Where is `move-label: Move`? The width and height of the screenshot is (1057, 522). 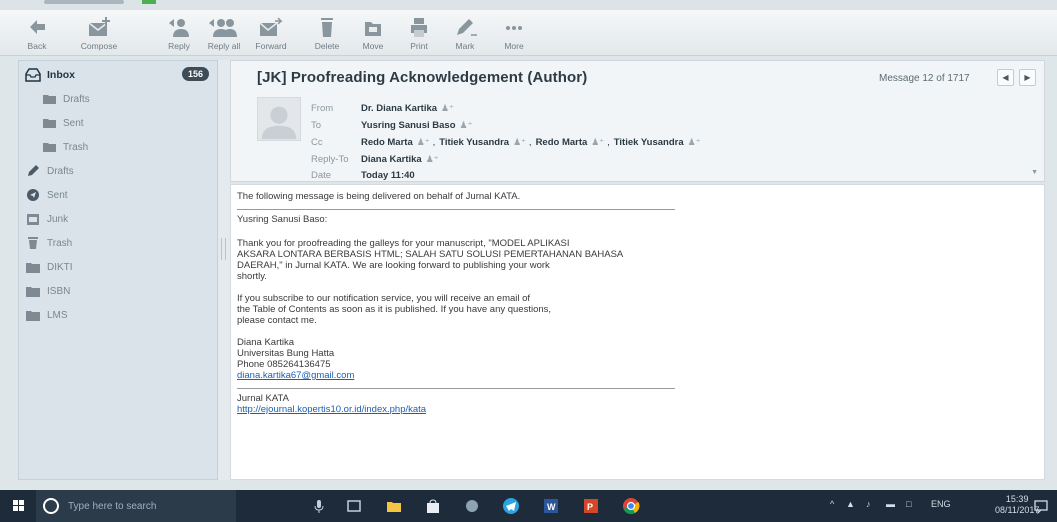
move-label: Move is located at coordinates (373, 46).